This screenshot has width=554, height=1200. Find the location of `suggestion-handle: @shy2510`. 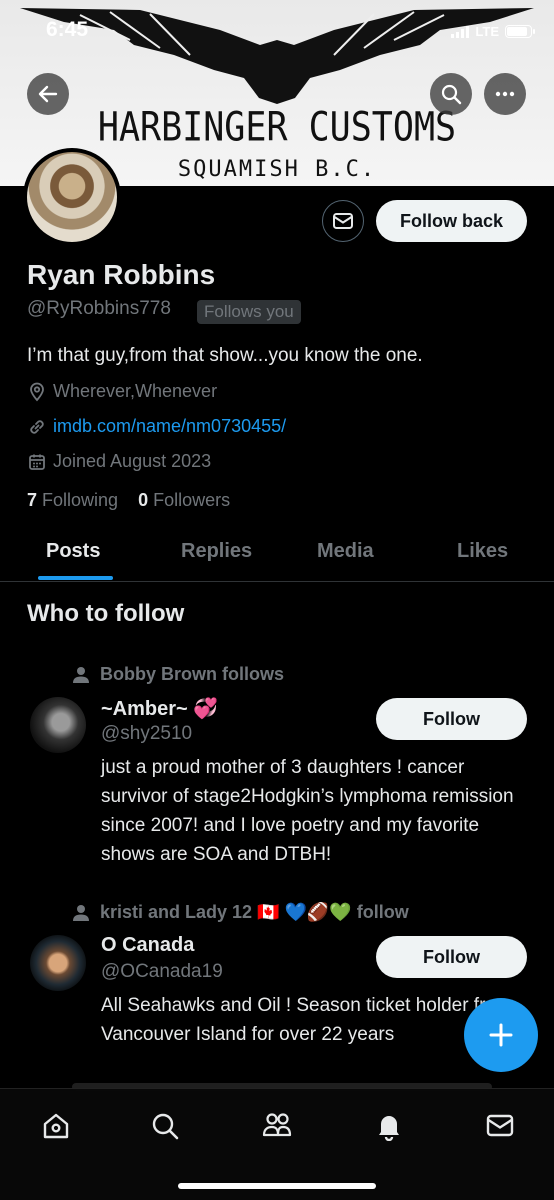

suggestion-handle: @shy2510 is located at coordinates (147, 733).